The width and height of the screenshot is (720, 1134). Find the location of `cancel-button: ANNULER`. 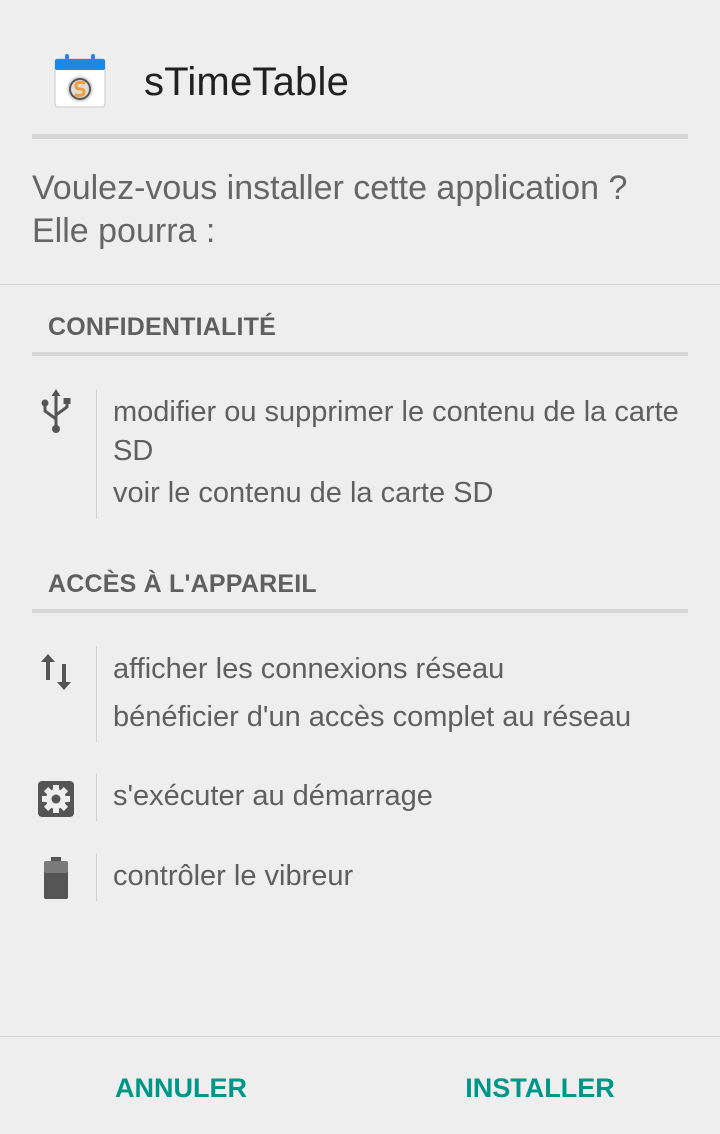

cancel-button: ANNULER is located at coordinates (181, 1088).